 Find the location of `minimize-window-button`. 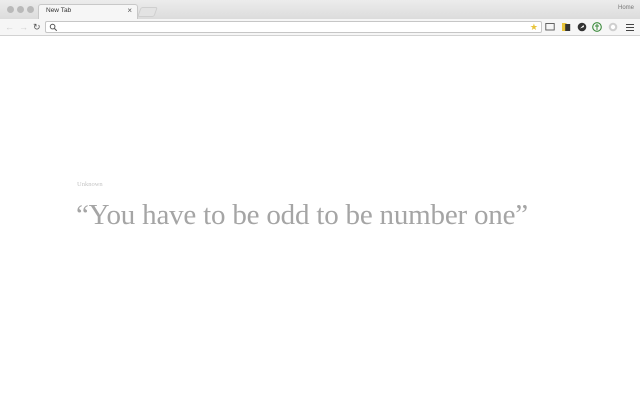

minimize-window-button is located at coordinates (20, 9).